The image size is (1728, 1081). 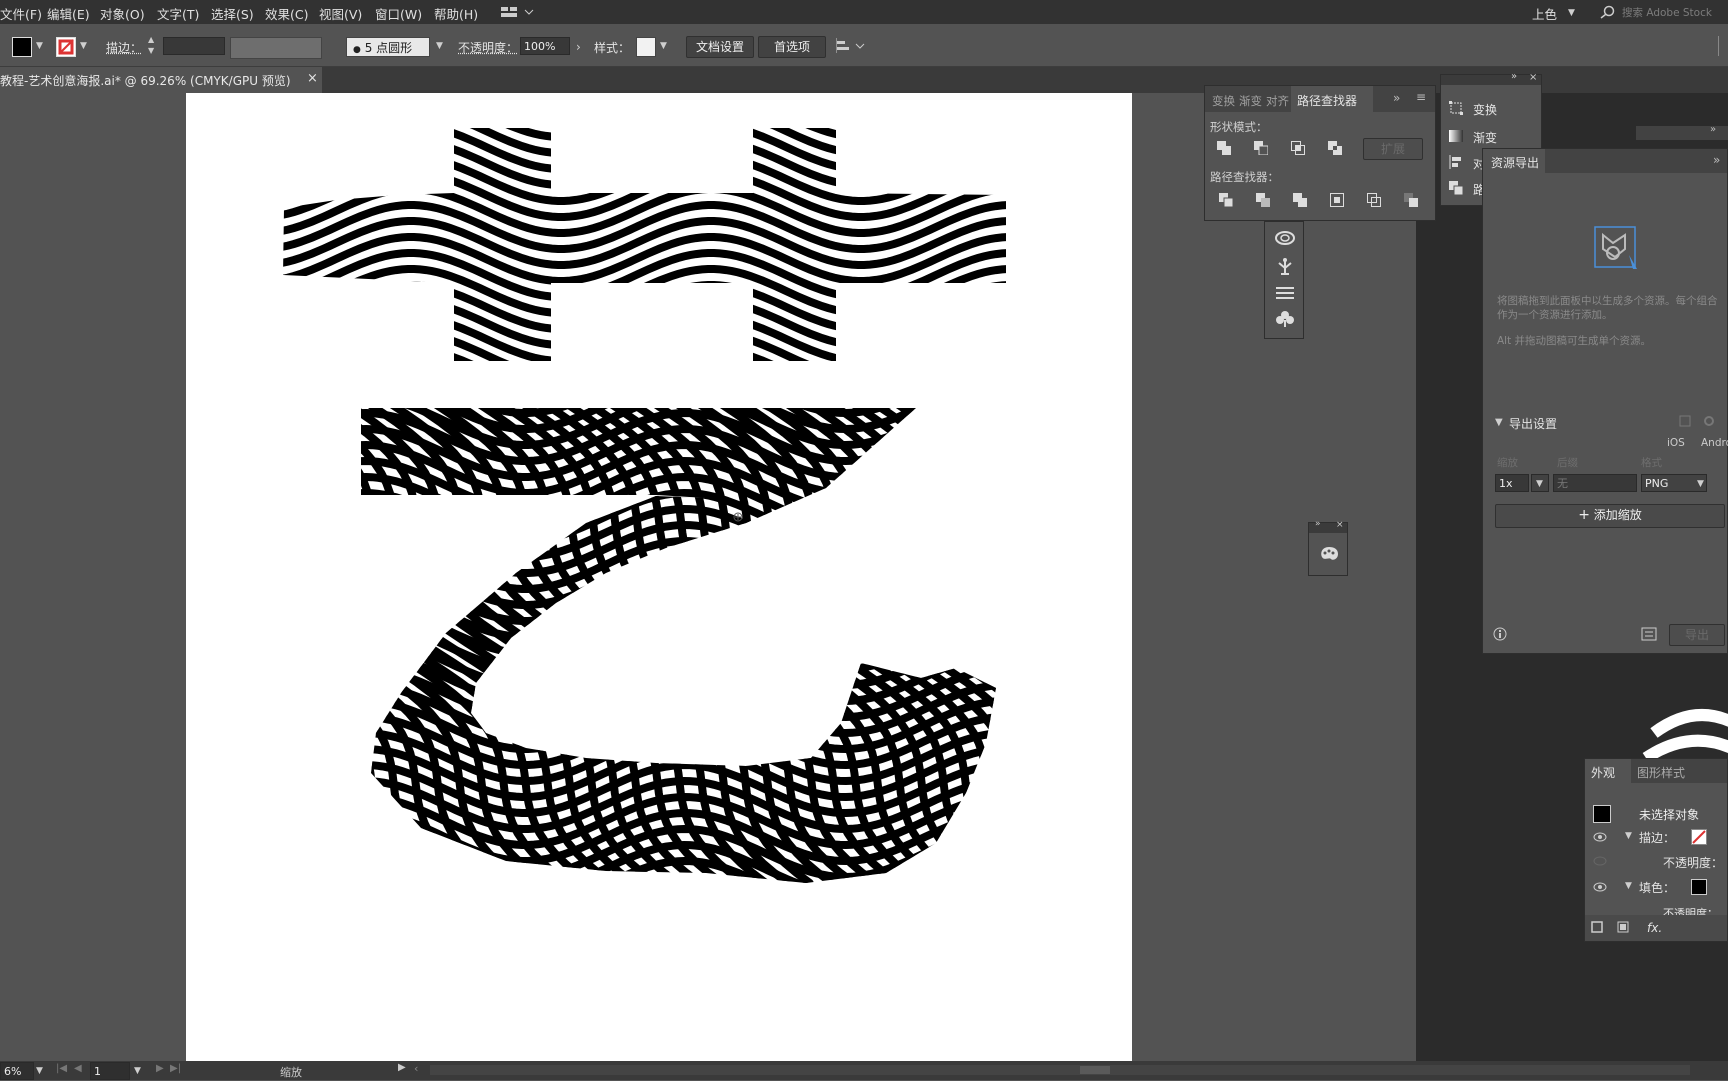 I want to click on export-list-icon, so click(x=1649, y=635).